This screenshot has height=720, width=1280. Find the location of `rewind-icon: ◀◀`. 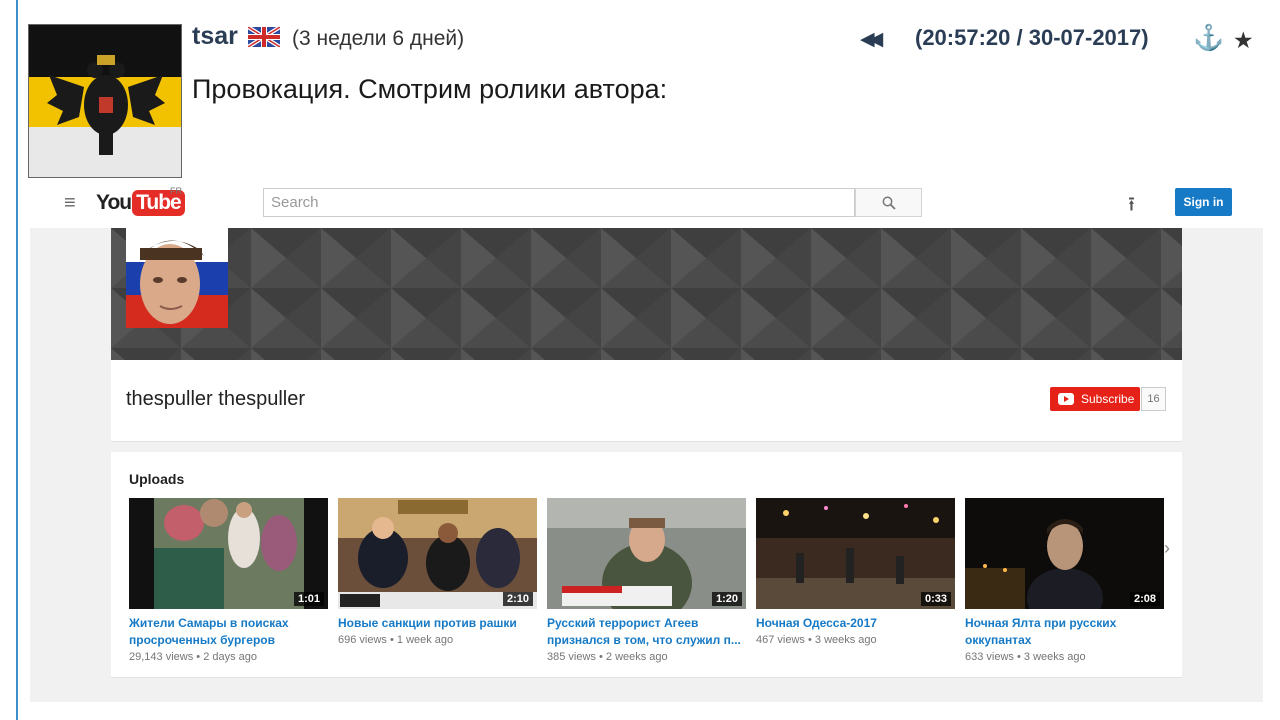

rewind-icon: ◀◀ is located at coordinates (871, 39).